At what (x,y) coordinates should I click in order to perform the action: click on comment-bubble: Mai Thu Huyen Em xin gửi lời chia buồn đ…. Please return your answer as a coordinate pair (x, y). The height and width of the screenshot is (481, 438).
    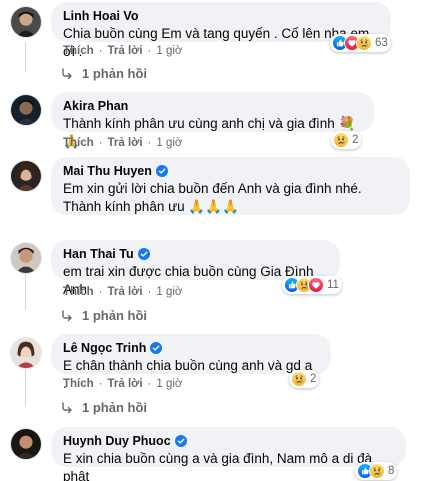
    Looking at the image, I should click on (230, 186).